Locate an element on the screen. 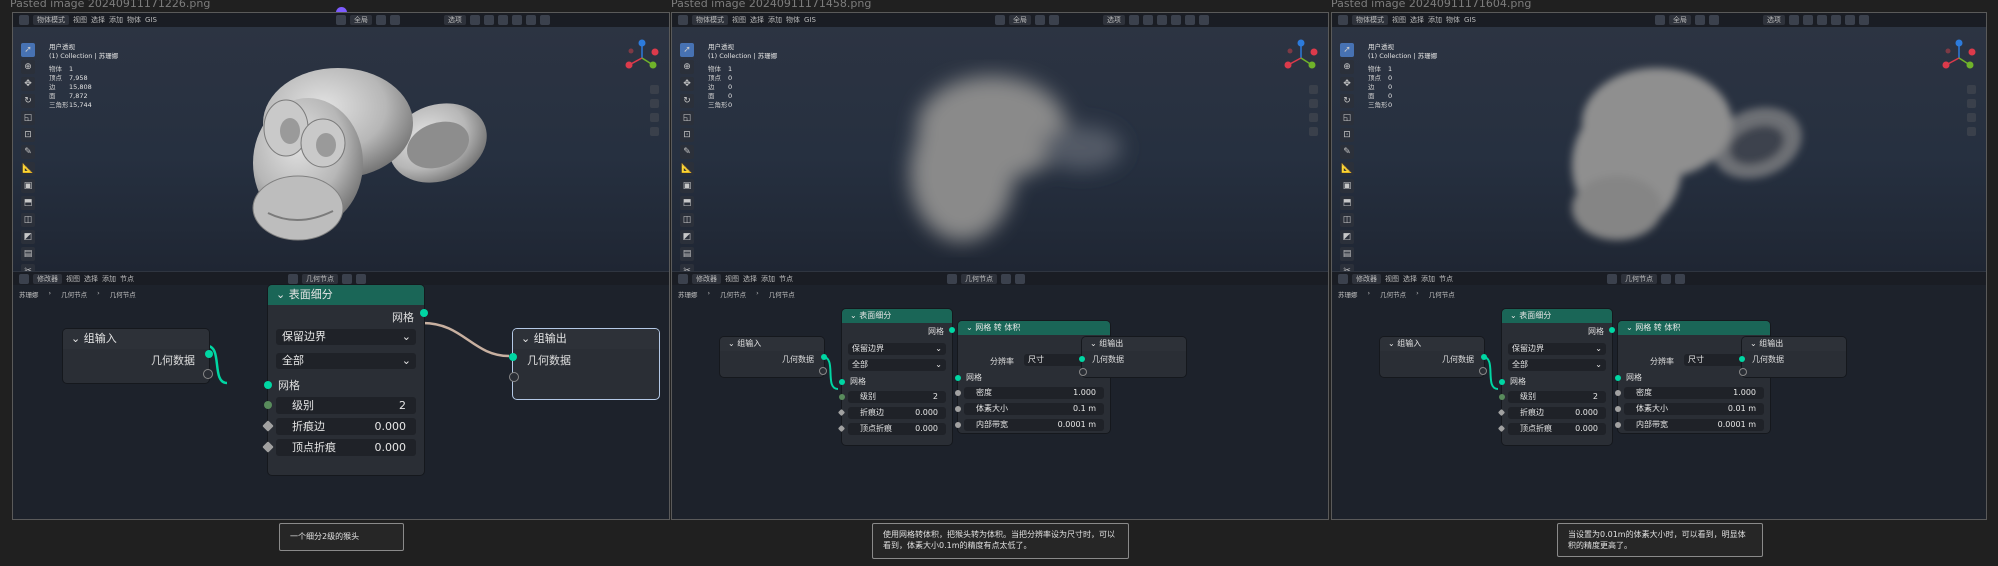 This screenshot has height=566, width=1998. transform-tool-icon: ⊡ is located at coordinates (1347, 135).